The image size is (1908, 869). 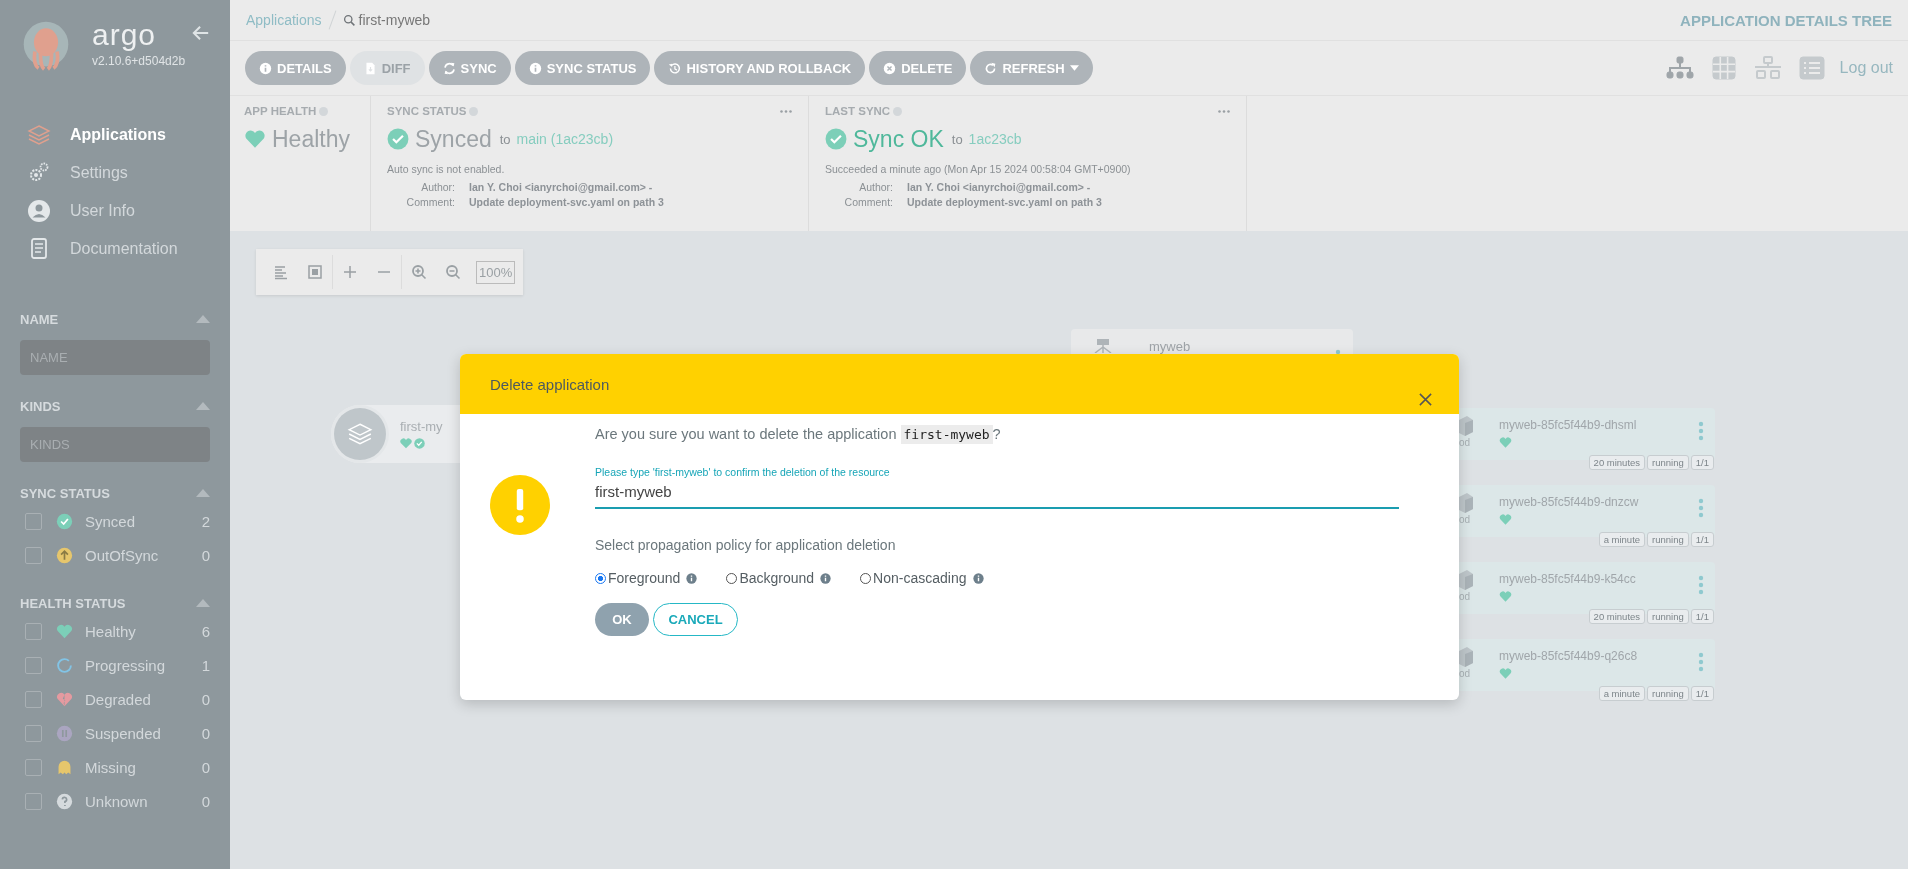 I want to click on radio-label: Background, so click(x=777, y=578).